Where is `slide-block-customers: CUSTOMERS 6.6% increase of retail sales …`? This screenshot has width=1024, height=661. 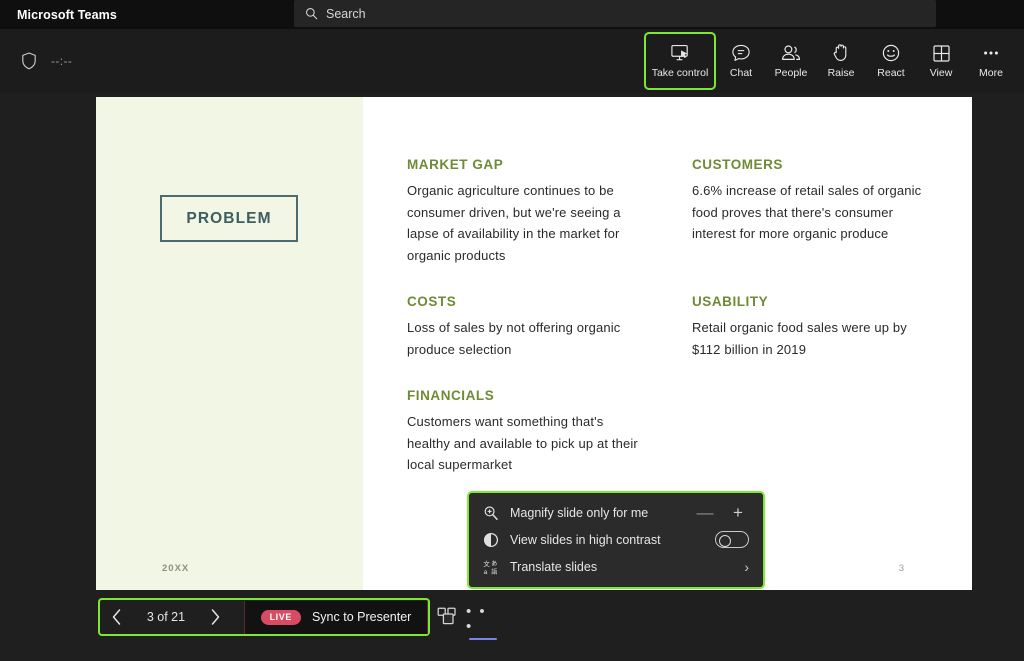
slide-block-customers: CUSTOMERS 6.6% increase of retail sales … is located at coordinates (819, 225).